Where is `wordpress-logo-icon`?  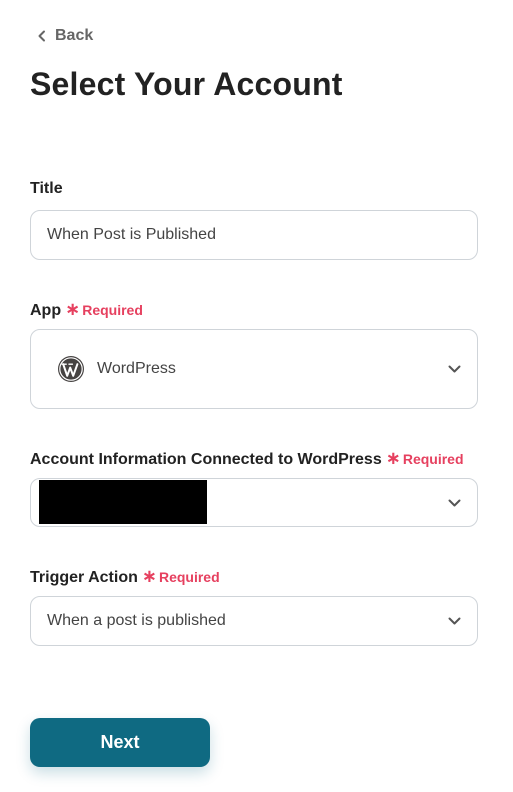 wordpress-logo-icon is located at coordinates (71, 369).